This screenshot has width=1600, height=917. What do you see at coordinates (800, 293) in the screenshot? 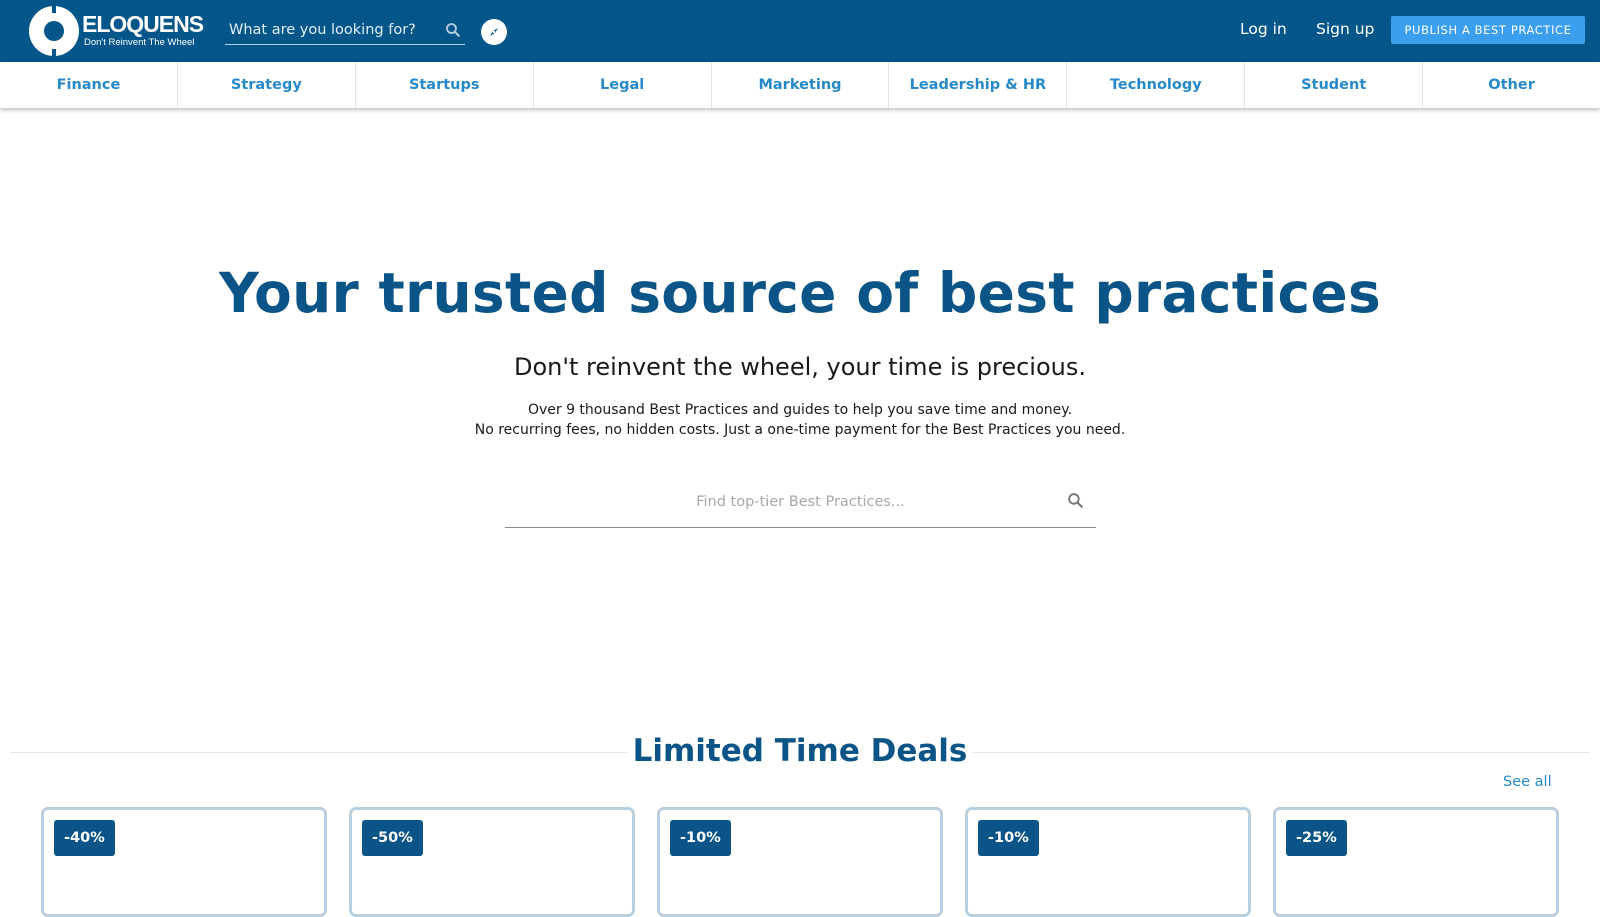
I see `hero-title: Your trusted source of best practices` at bounding box center [800, 293].